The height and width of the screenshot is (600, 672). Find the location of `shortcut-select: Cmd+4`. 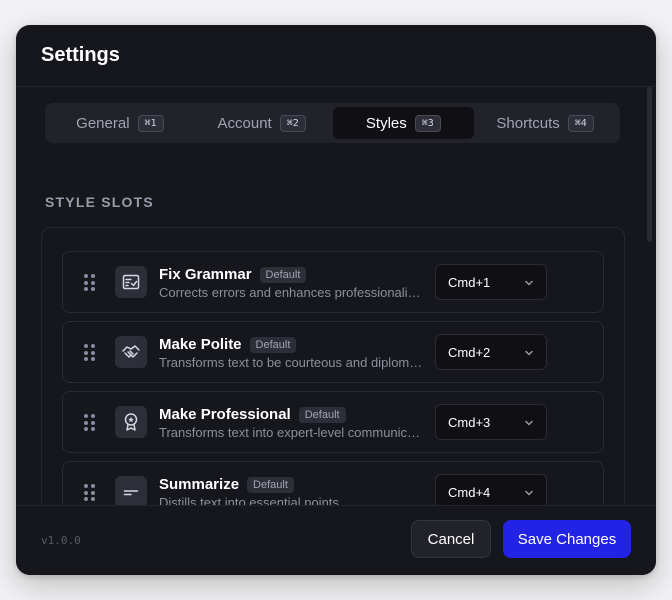

shortcut-select: Cmd+4 is located at coordinates (491, 489).